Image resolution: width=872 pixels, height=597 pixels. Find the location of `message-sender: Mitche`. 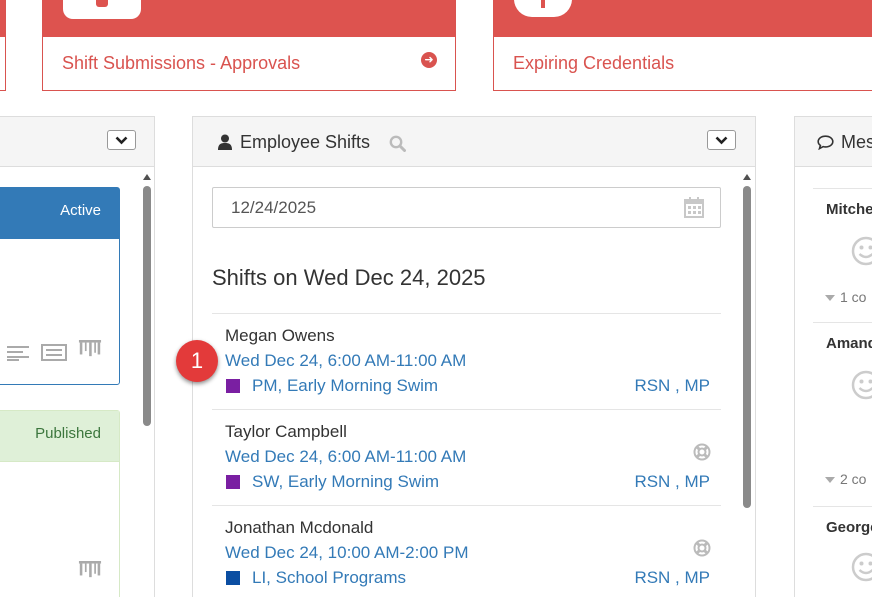

message-sender: Mitche is located at coordinates (849, 209).